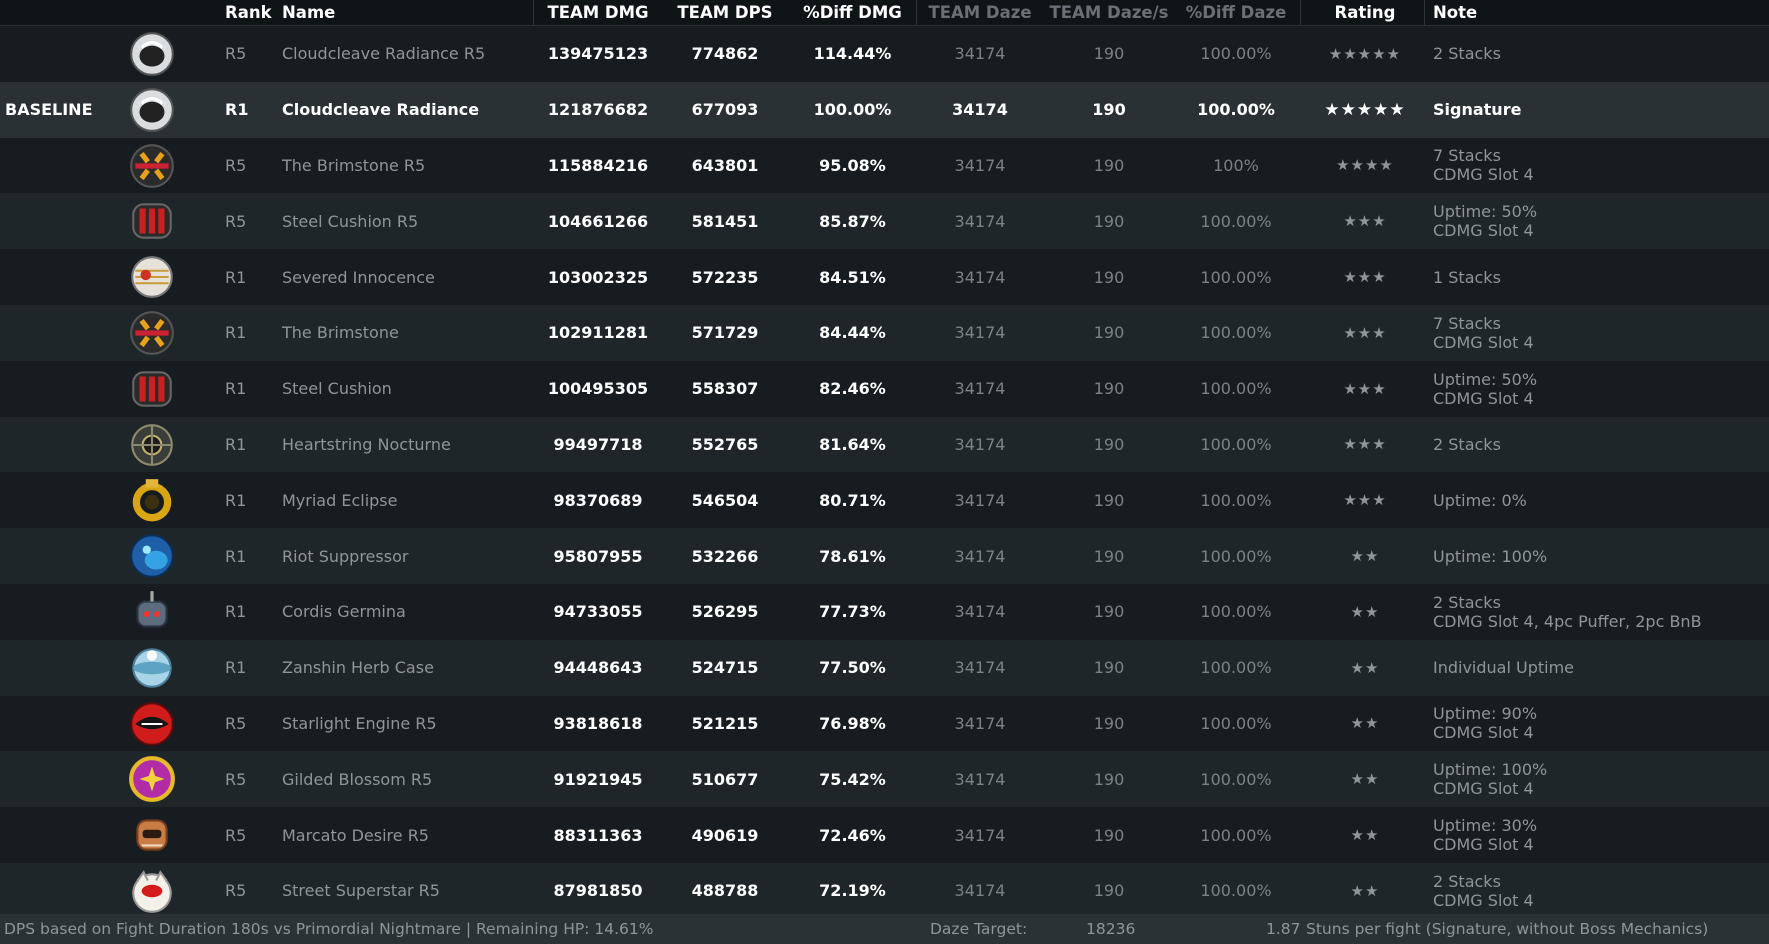  What do you see at coordinates (598, 12) in the screenshot?
I see `header-team-dmg: TEAM DMG` at bounding box center [598, 12].